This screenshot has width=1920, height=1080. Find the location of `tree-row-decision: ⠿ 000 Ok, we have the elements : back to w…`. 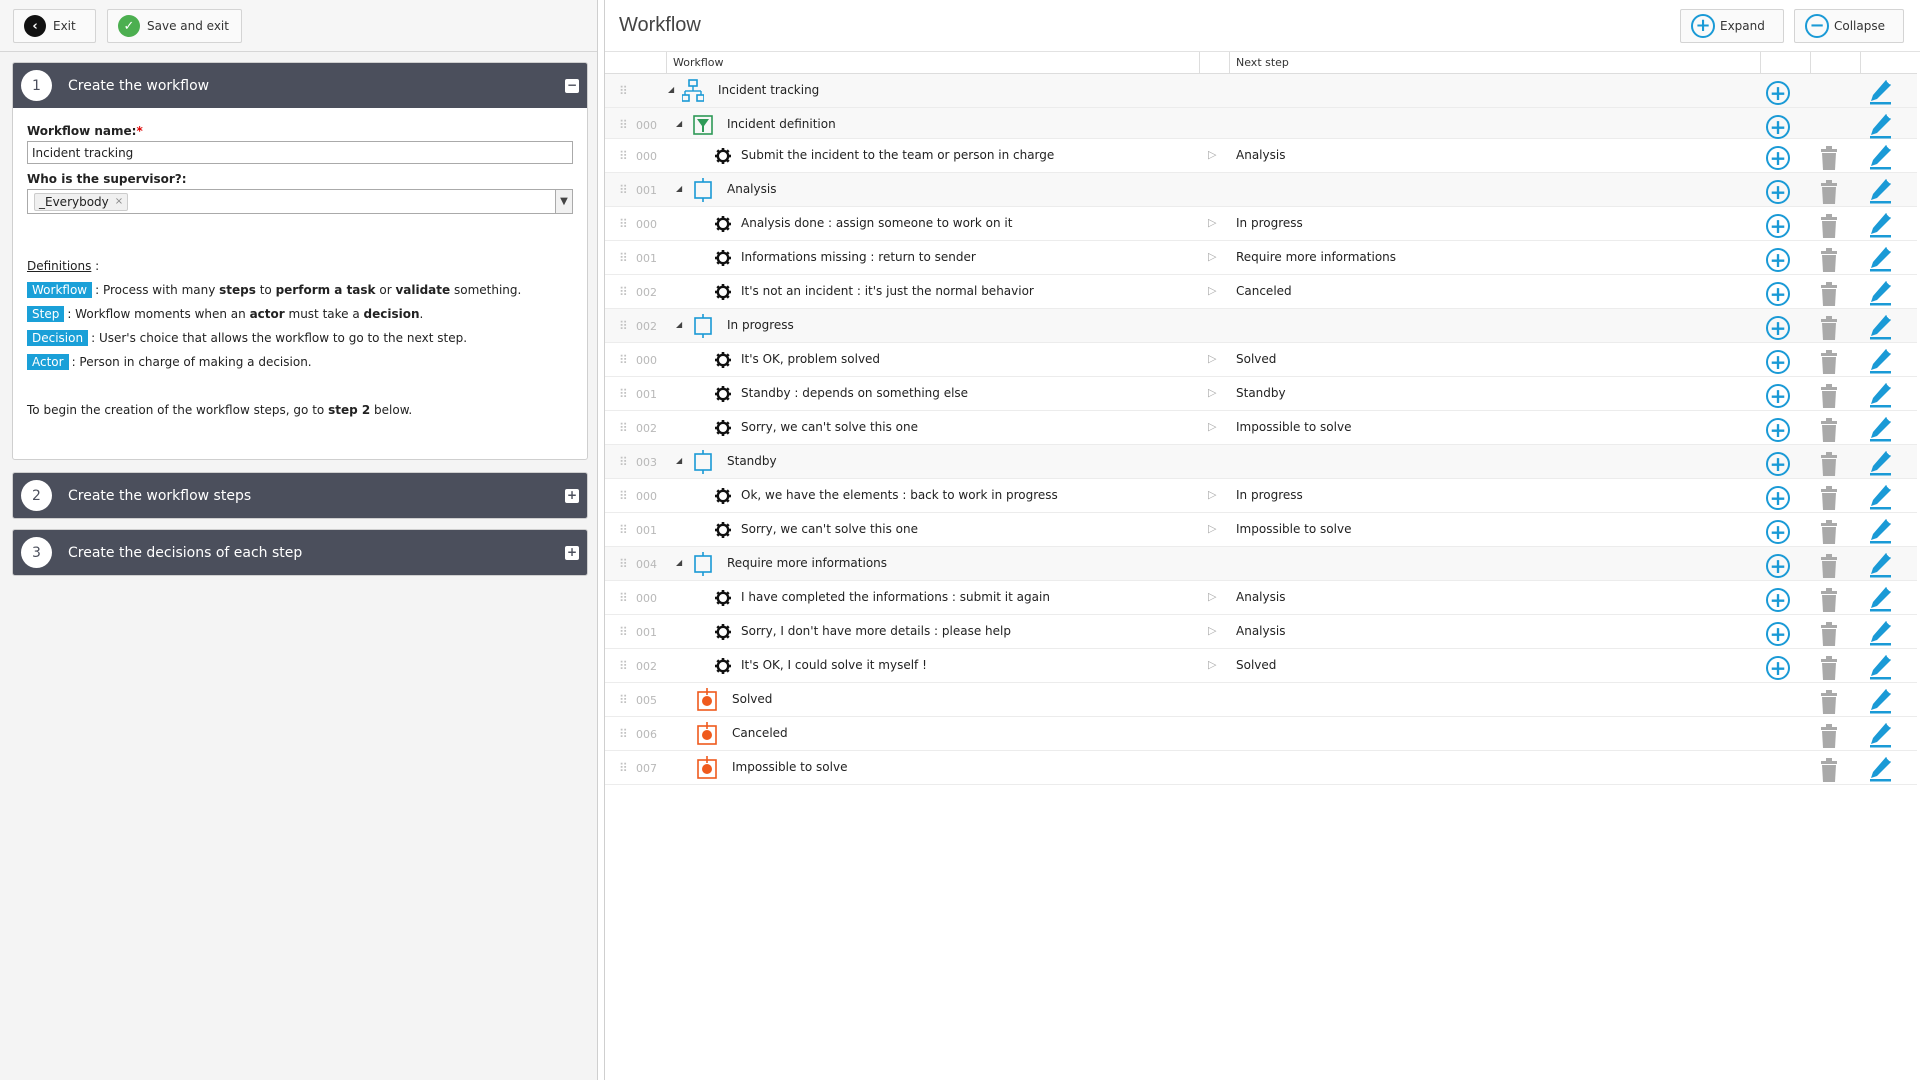

tree-row-decision: ⠿ 000 Ok, we have the elements : back to w… is located at coordinates (1261, 496).